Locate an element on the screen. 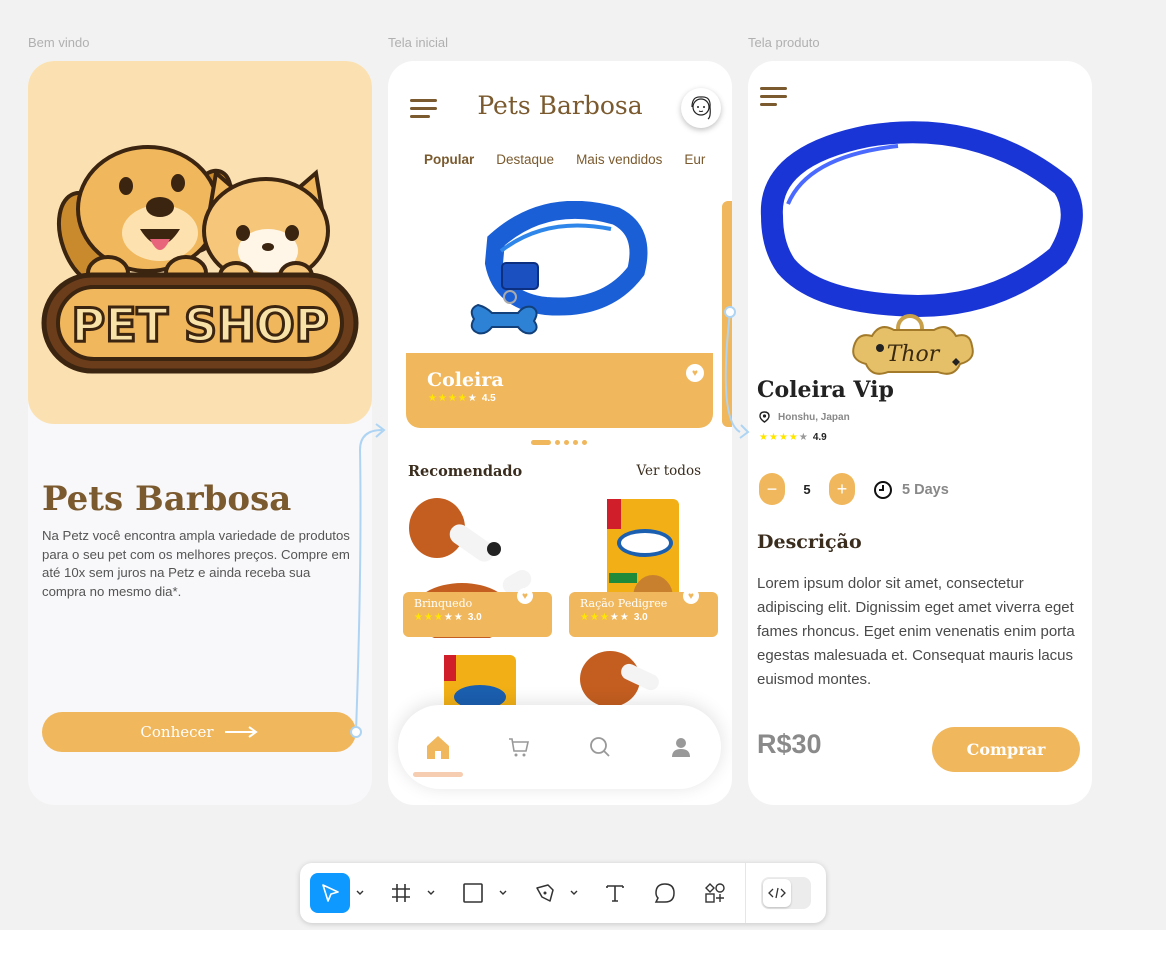 This screenshot has width=1166, height=971. featured-rating-value: 4.5 is located at coordinates (488, 398).